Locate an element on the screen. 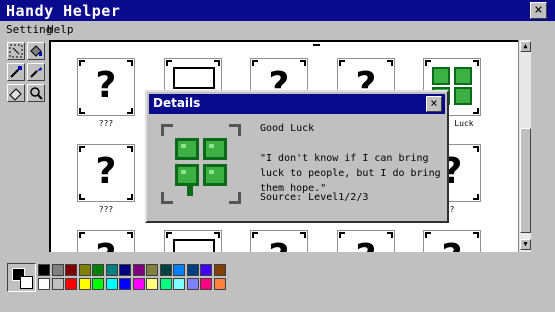  brush-tool-button is located at coordinates (36, 72).